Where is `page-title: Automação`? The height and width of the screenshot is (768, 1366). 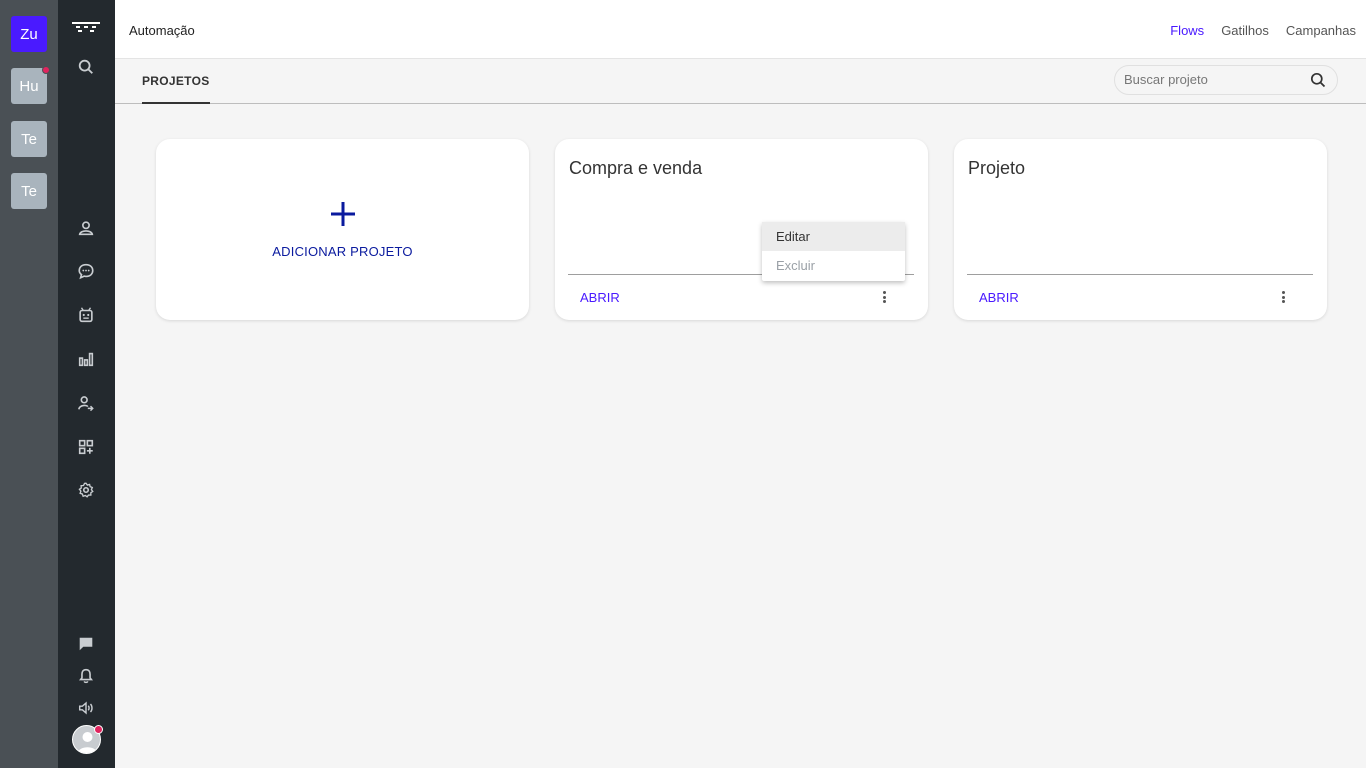
page-title: Automação is located at coordinates (162, 30).